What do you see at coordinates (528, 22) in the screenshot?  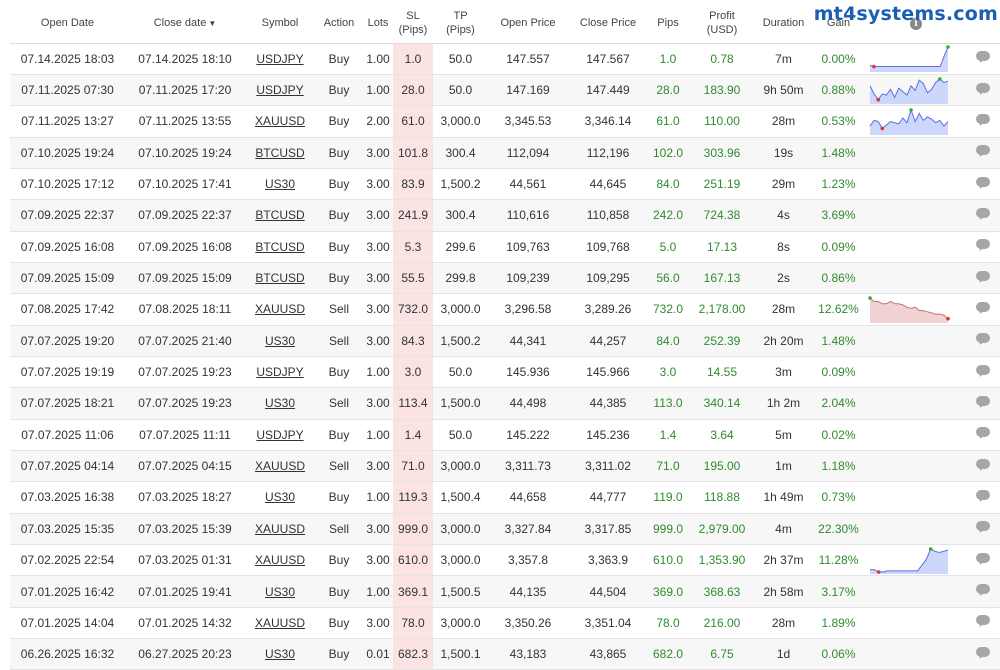 I see `col-open-price: Open Price` at bounding box center [528, 22].